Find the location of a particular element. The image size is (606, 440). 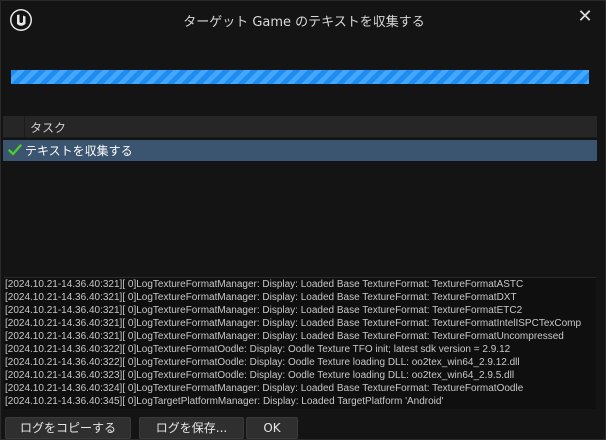

close-icon: ✕ is located at coordinates (585, 16).